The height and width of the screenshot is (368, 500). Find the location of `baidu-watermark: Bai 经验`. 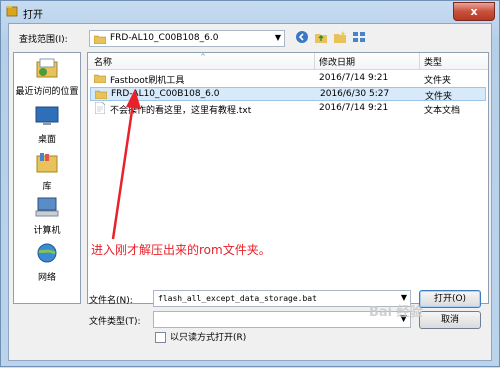

baidu-watermark: Bai 经验 is located at coordinates (396, 312).